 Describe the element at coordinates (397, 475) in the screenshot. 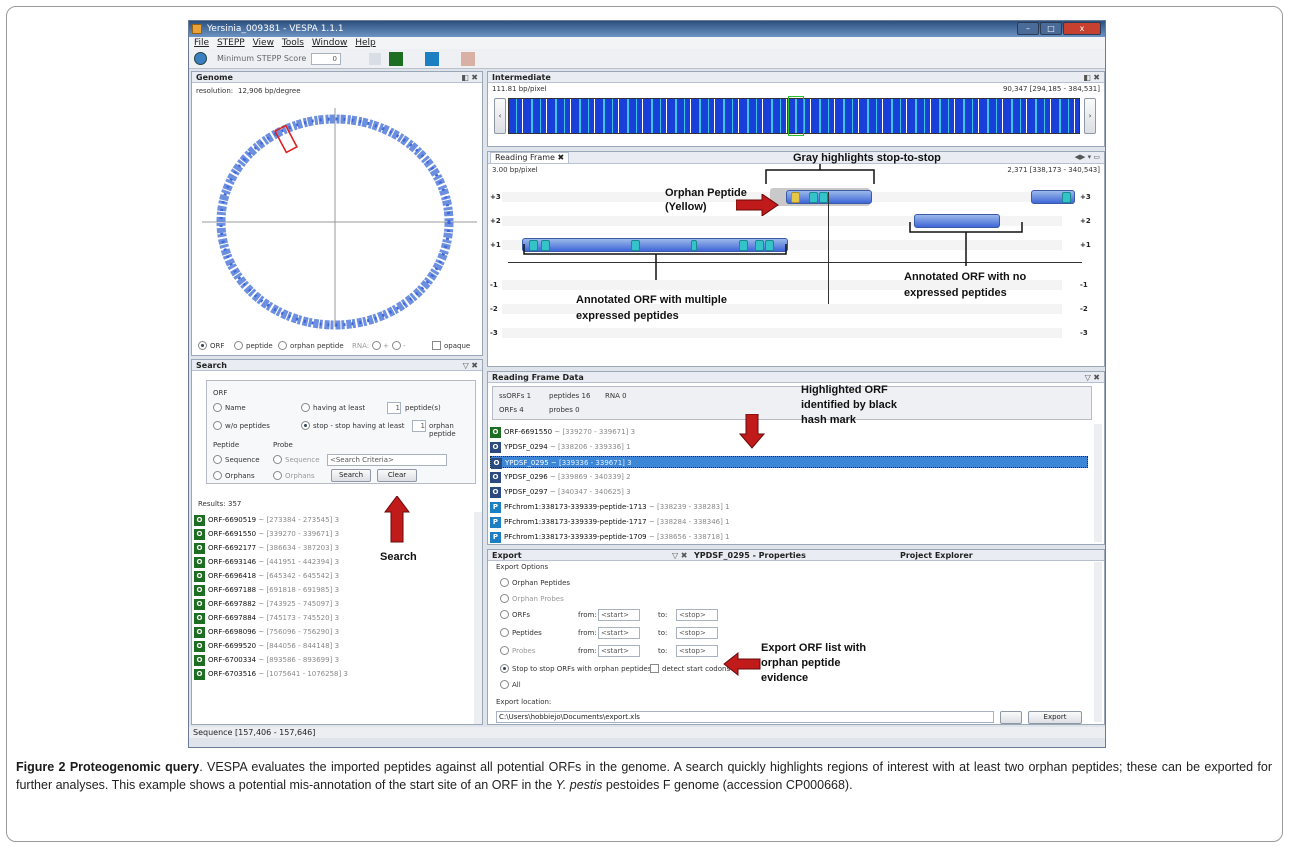

I see `clear-button: Clear` at that location.